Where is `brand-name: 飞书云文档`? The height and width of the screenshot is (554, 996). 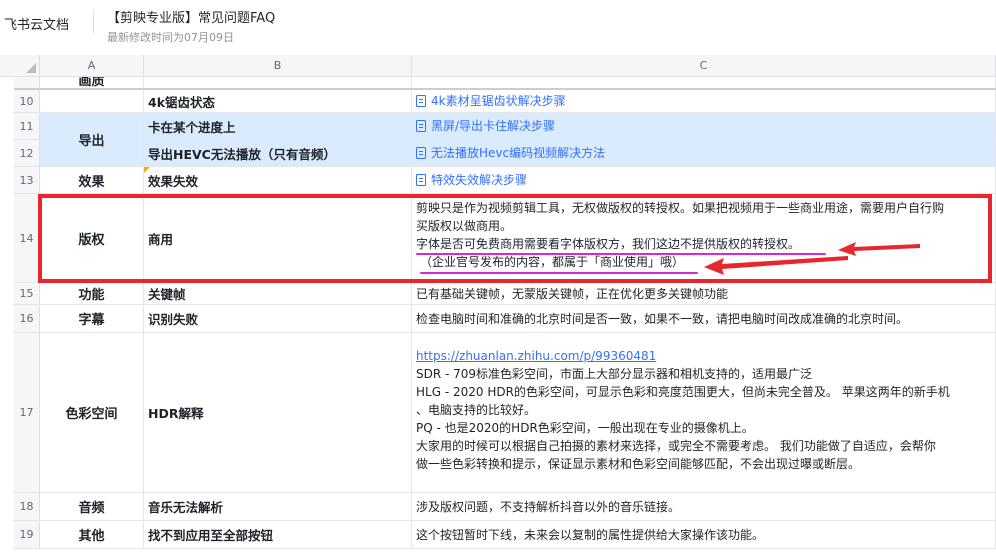 brand-name: 飞书云文档 is located at coordinates (36, 23).